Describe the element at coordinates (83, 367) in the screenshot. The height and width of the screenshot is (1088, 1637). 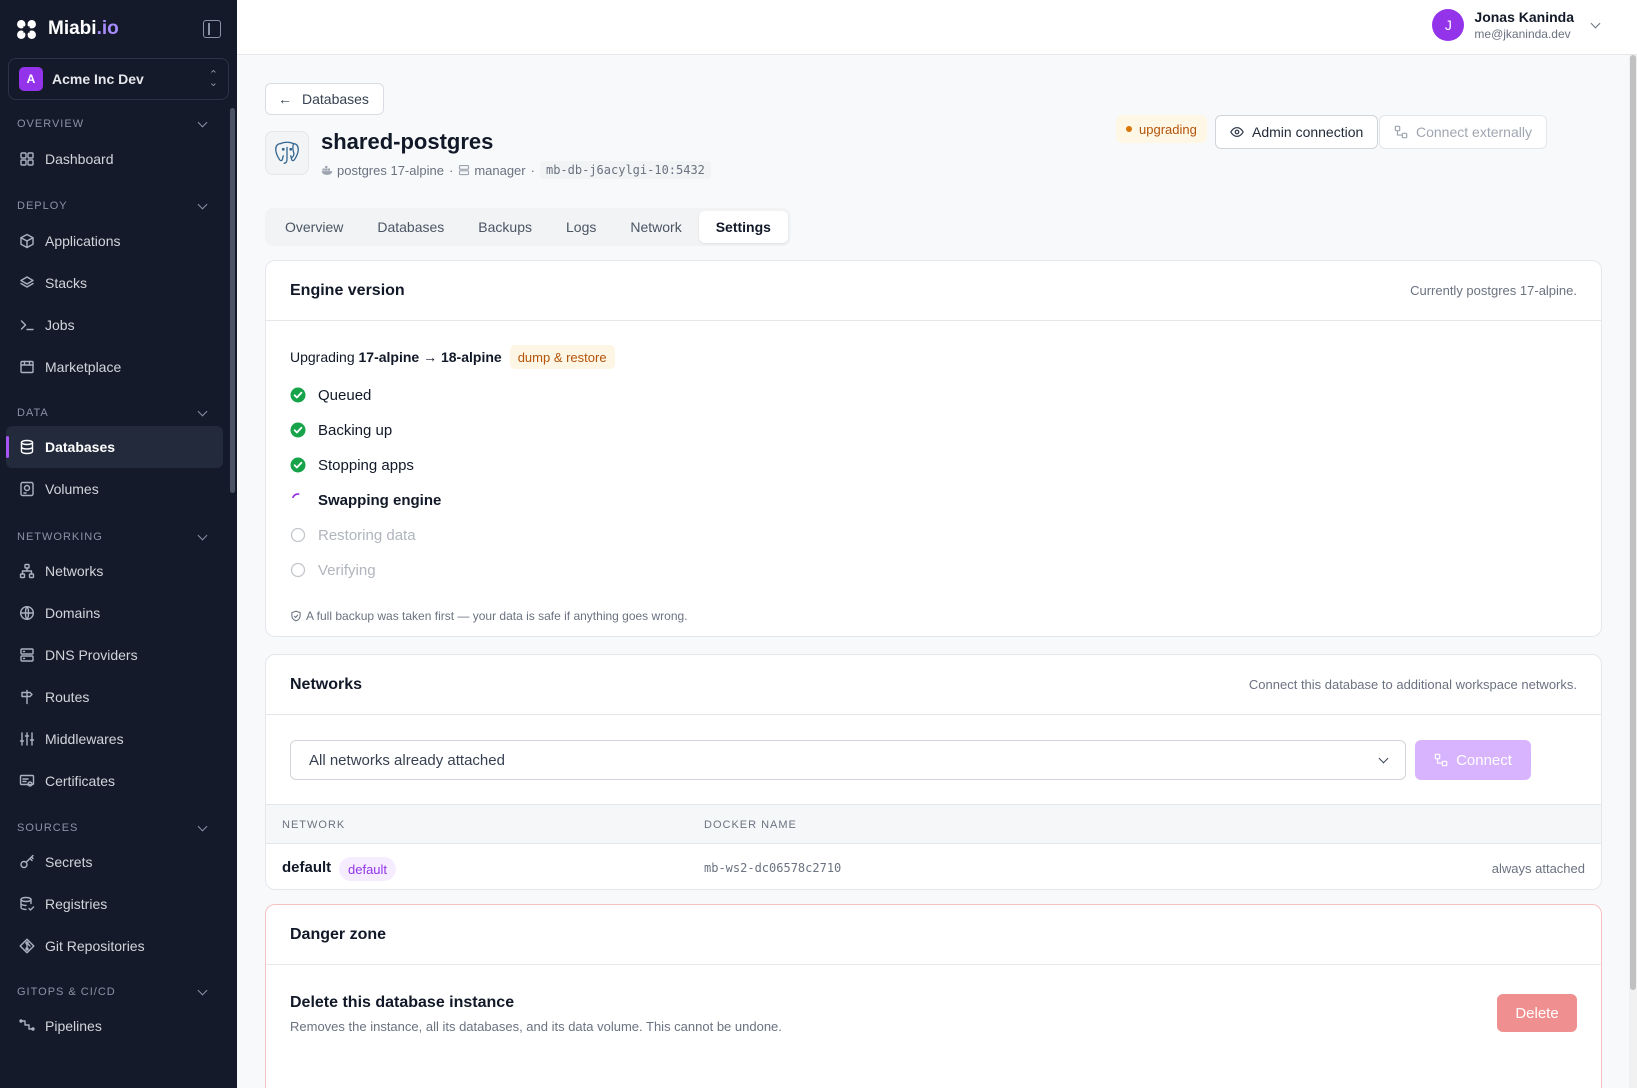
I see `sidebar-item-label: Marketplace` at that location.